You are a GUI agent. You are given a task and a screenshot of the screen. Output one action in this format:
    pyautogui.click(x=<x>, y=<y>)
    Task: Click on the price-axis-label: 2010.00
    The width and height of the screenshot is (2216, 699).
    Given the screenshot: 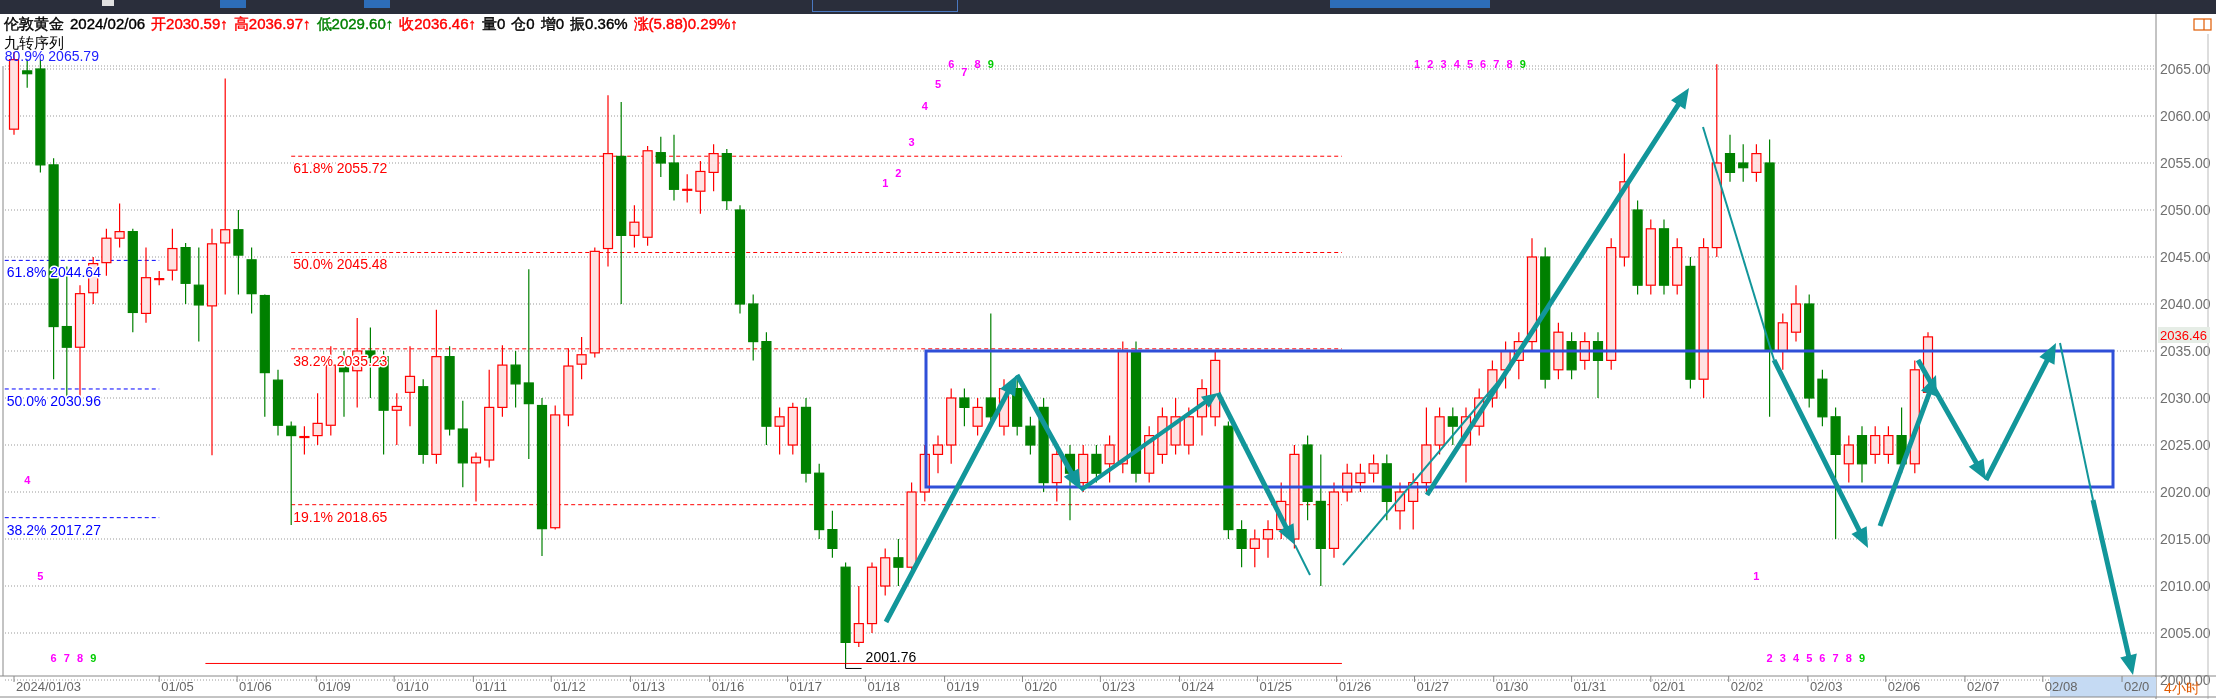 What is the action you would take?
    pyautogui.click(x=2185, y=586)
    